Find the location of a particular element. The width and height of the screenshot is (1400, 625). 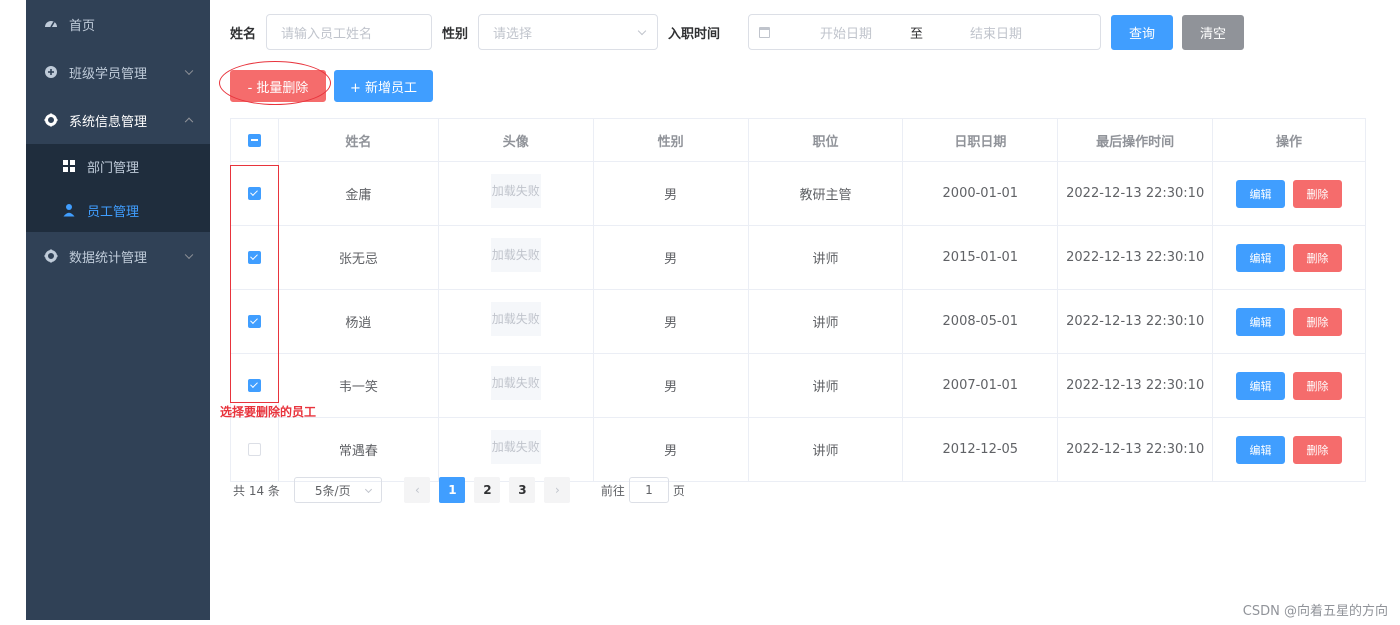

sidebar-item-data-statistics: 数据统计管理 is located at coordinates (118, 256).